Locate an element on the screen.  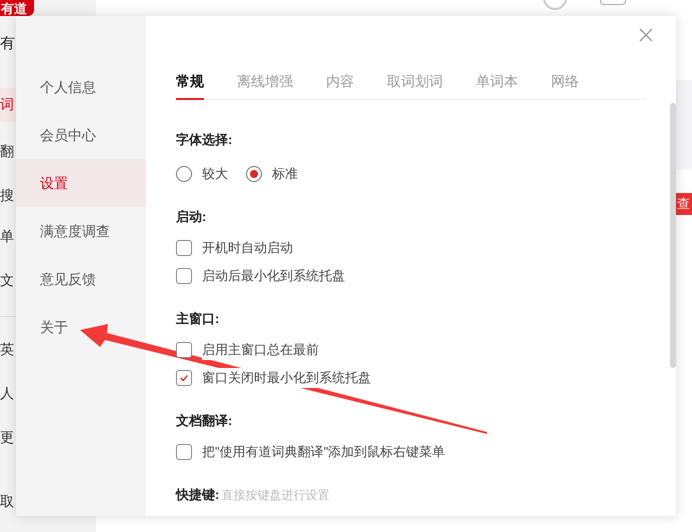
nav-item: 翻 is located at coordinates (7, 151).